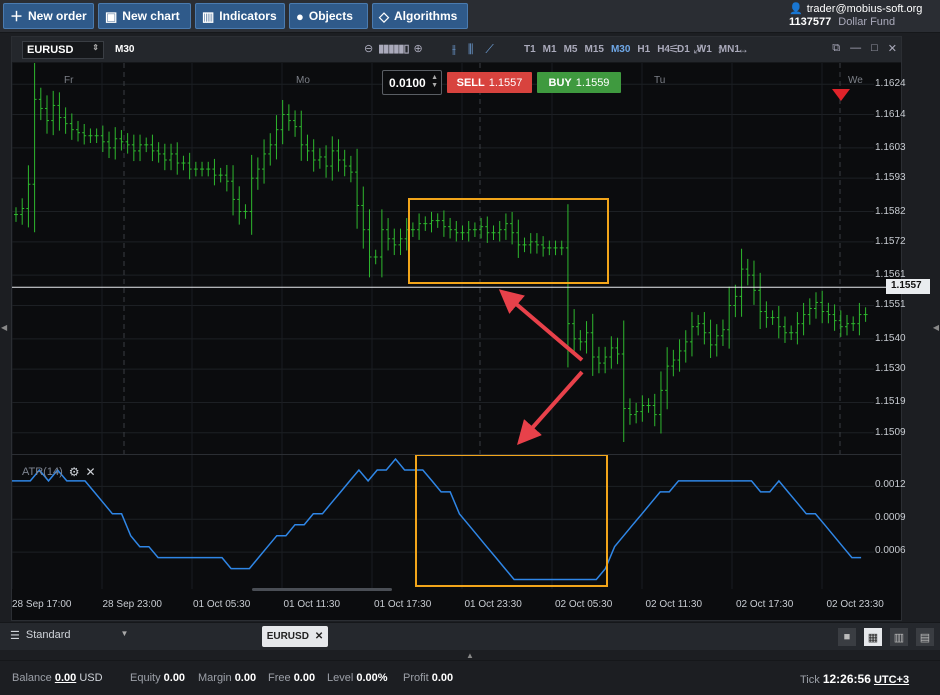 The height and width of the screenshot is (695, 940). What do you see at coordinates (91, 678) in the screenshot?
I see `currency-label: USD` at bounding box center [91, 678].